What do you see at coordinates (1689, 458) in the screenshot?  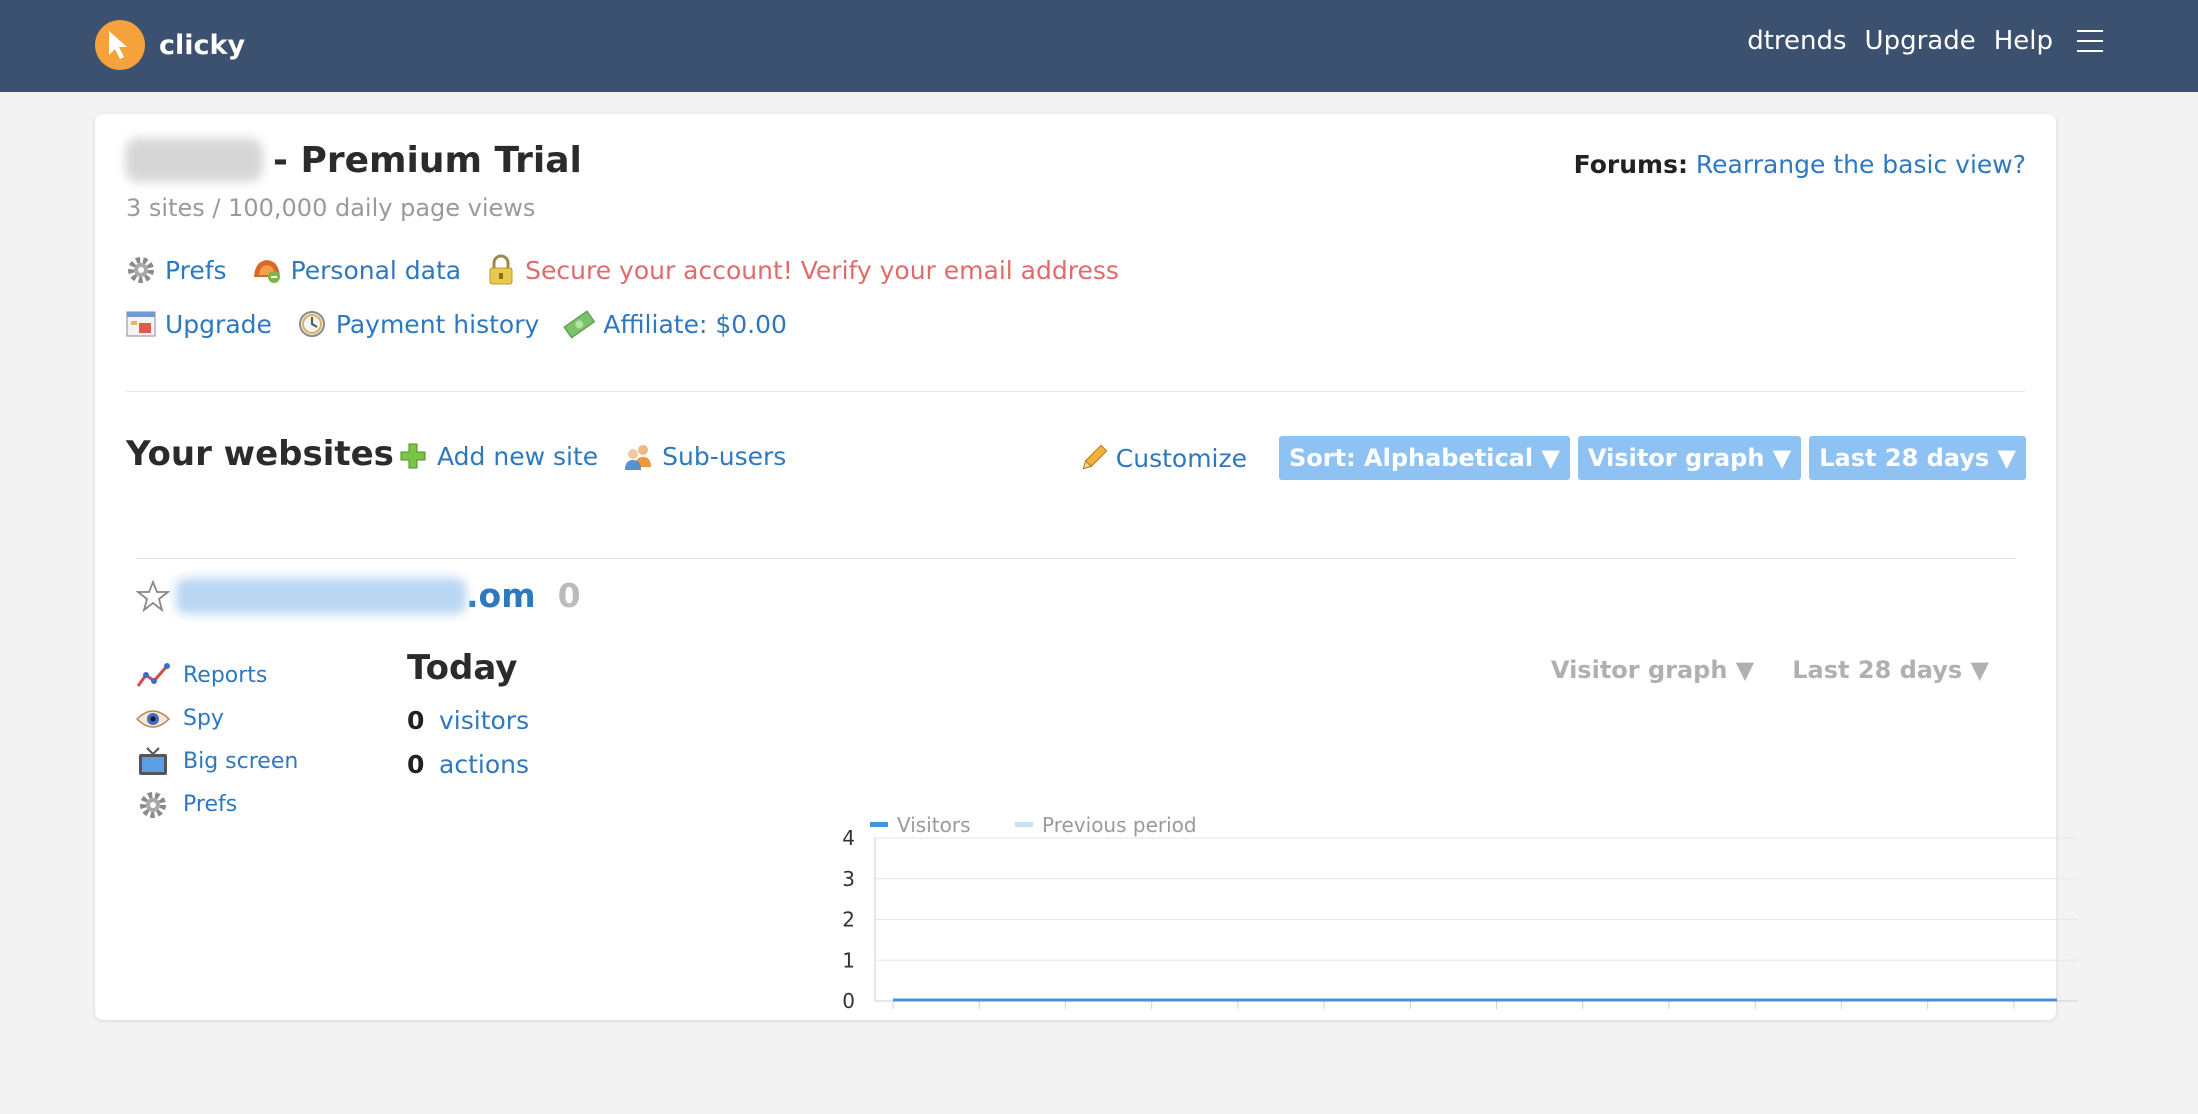 I see `visitor-graph-dropdown: Visitor graph ▼` at bounding box center [1689, 458].